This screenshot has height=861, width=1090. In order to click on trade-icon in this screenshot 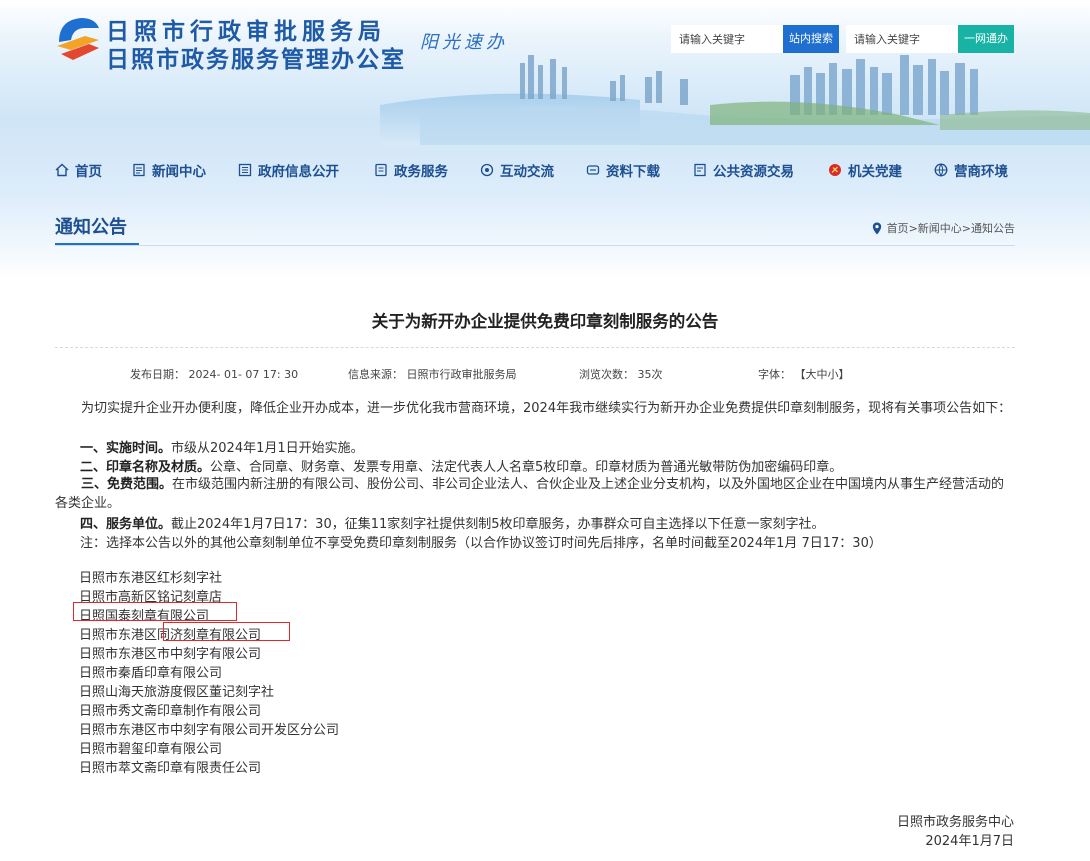, I will do `click(700, 170)`.